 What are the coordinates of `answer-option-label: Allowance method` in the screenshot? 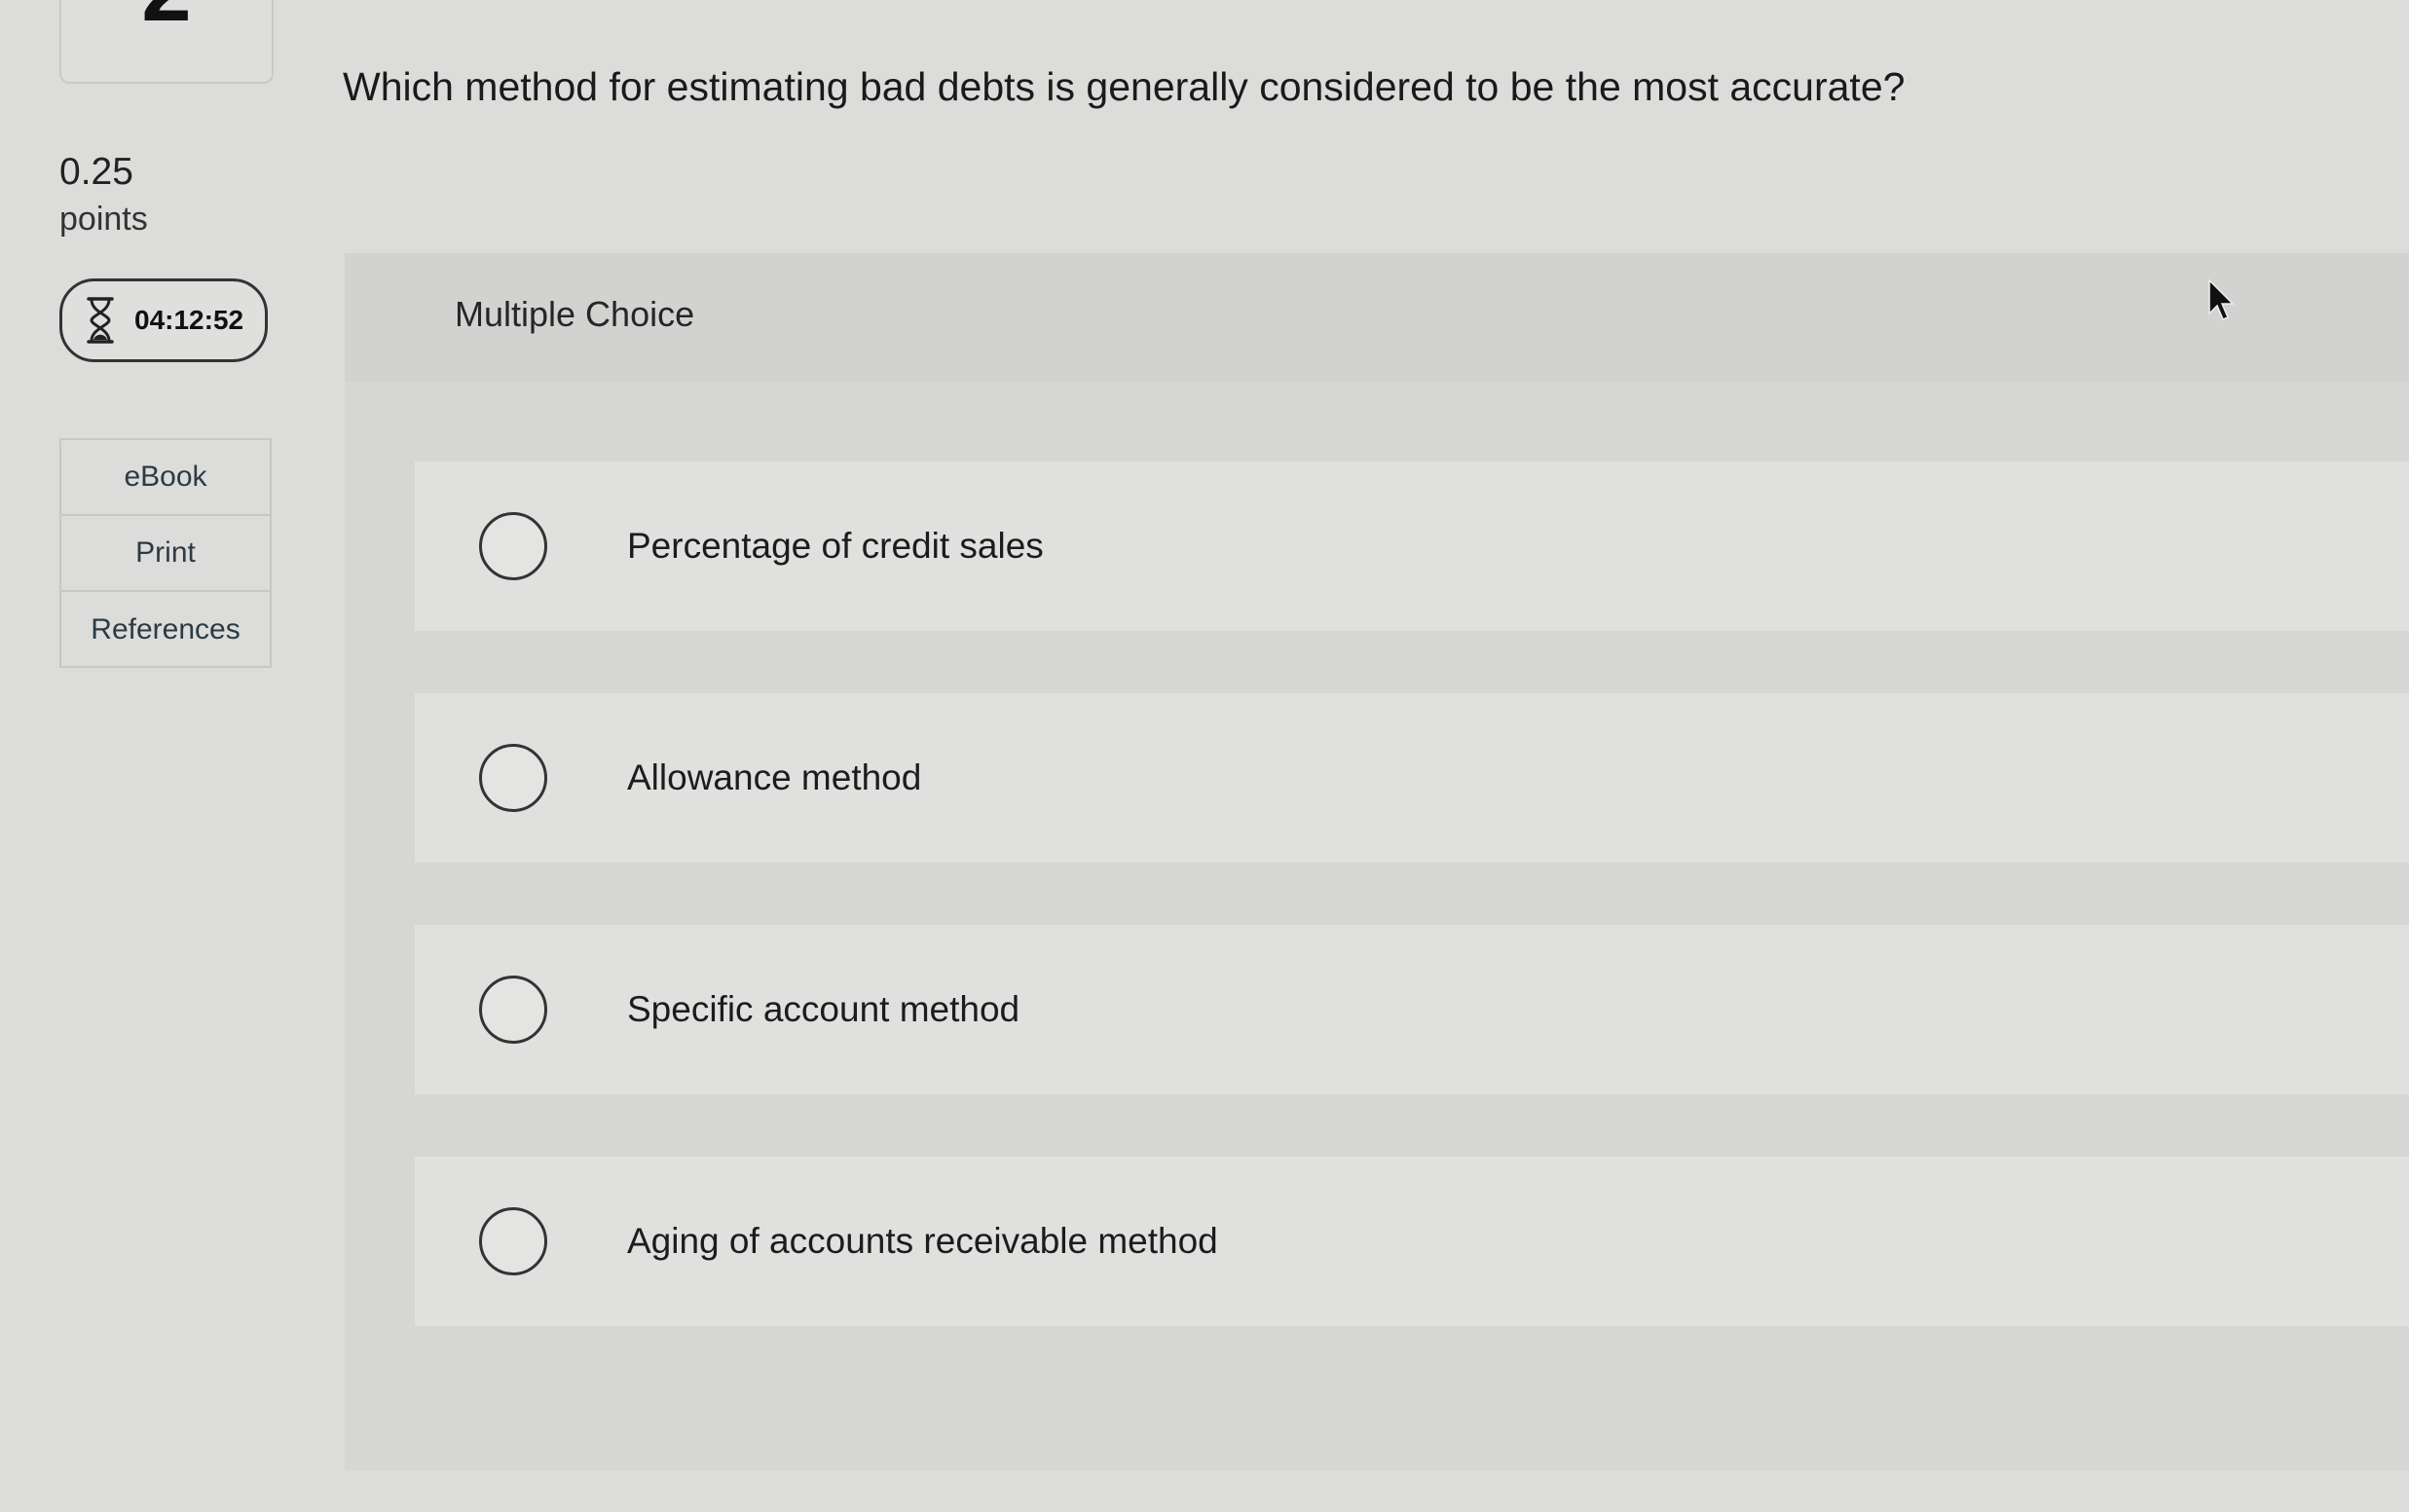 It's located at (774, 777).